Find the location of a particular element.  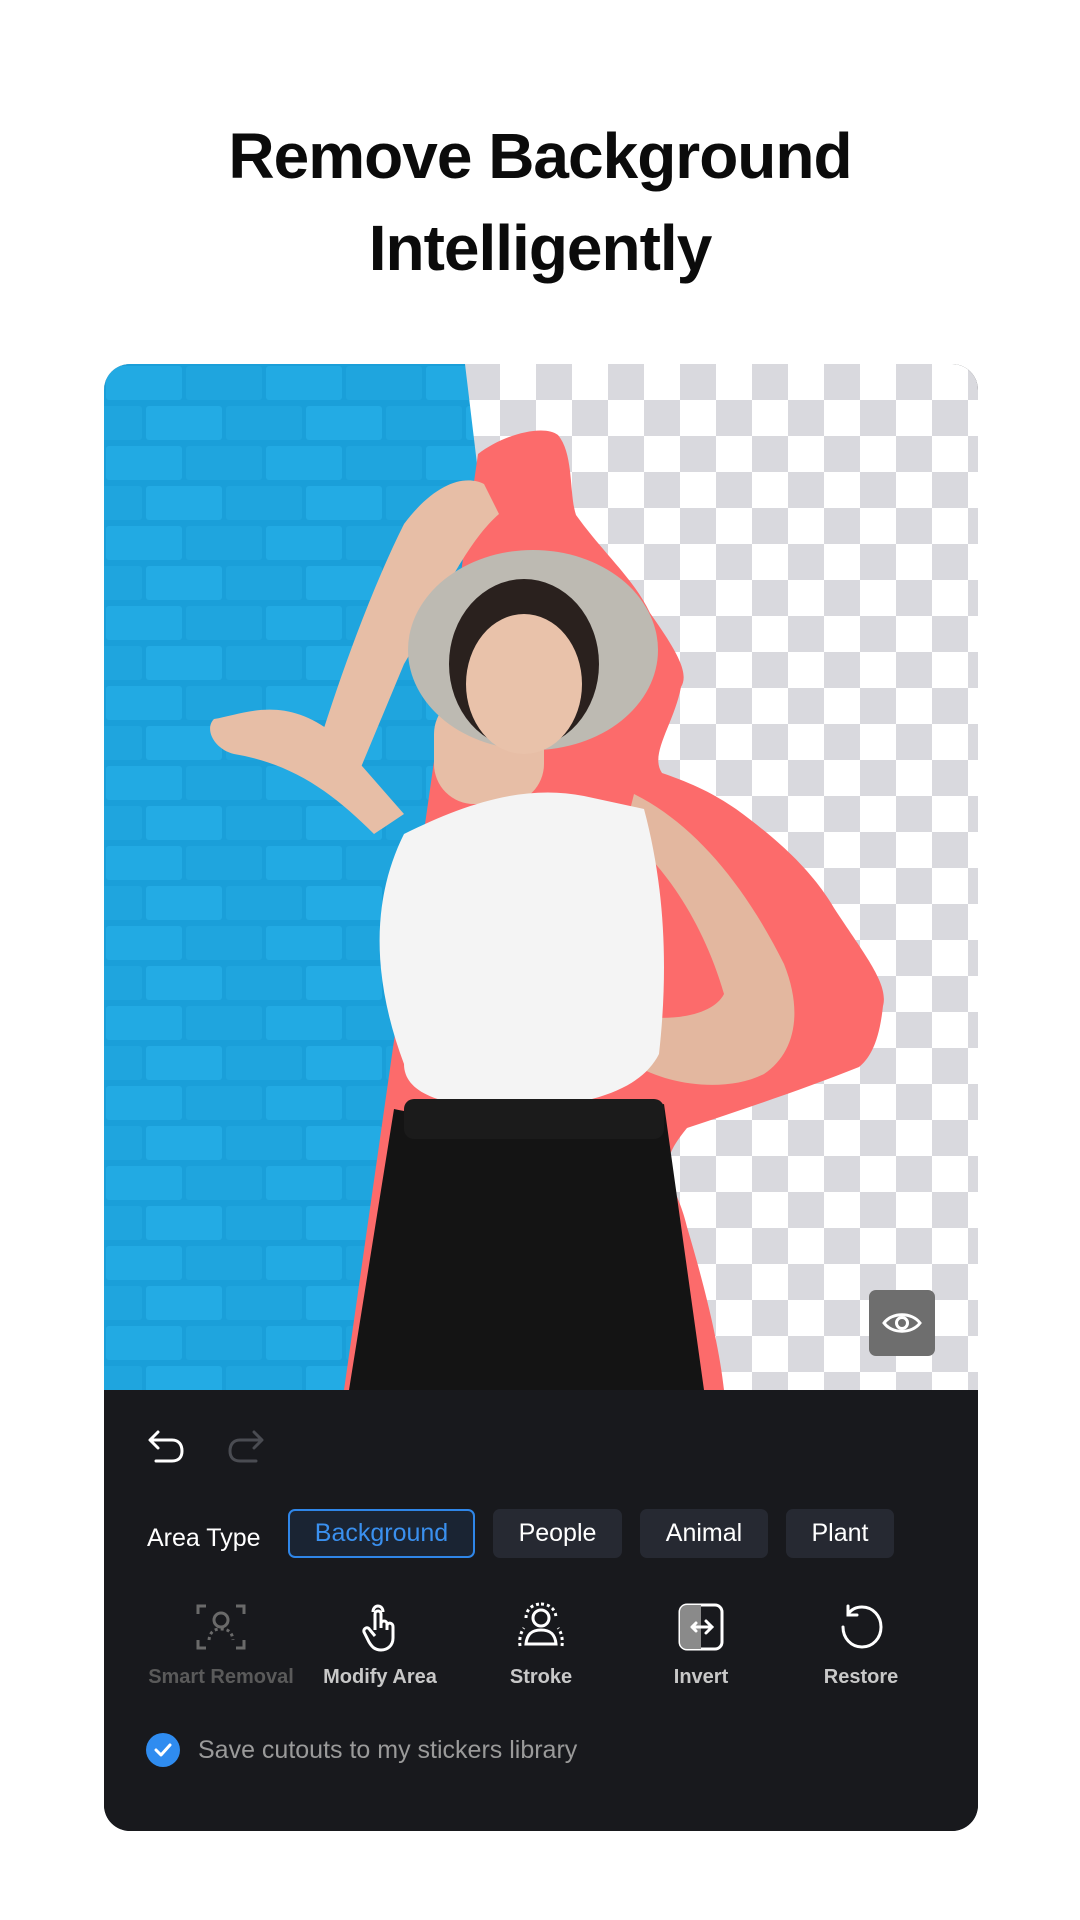

redo-icon is located at coordinates (246, 1446).